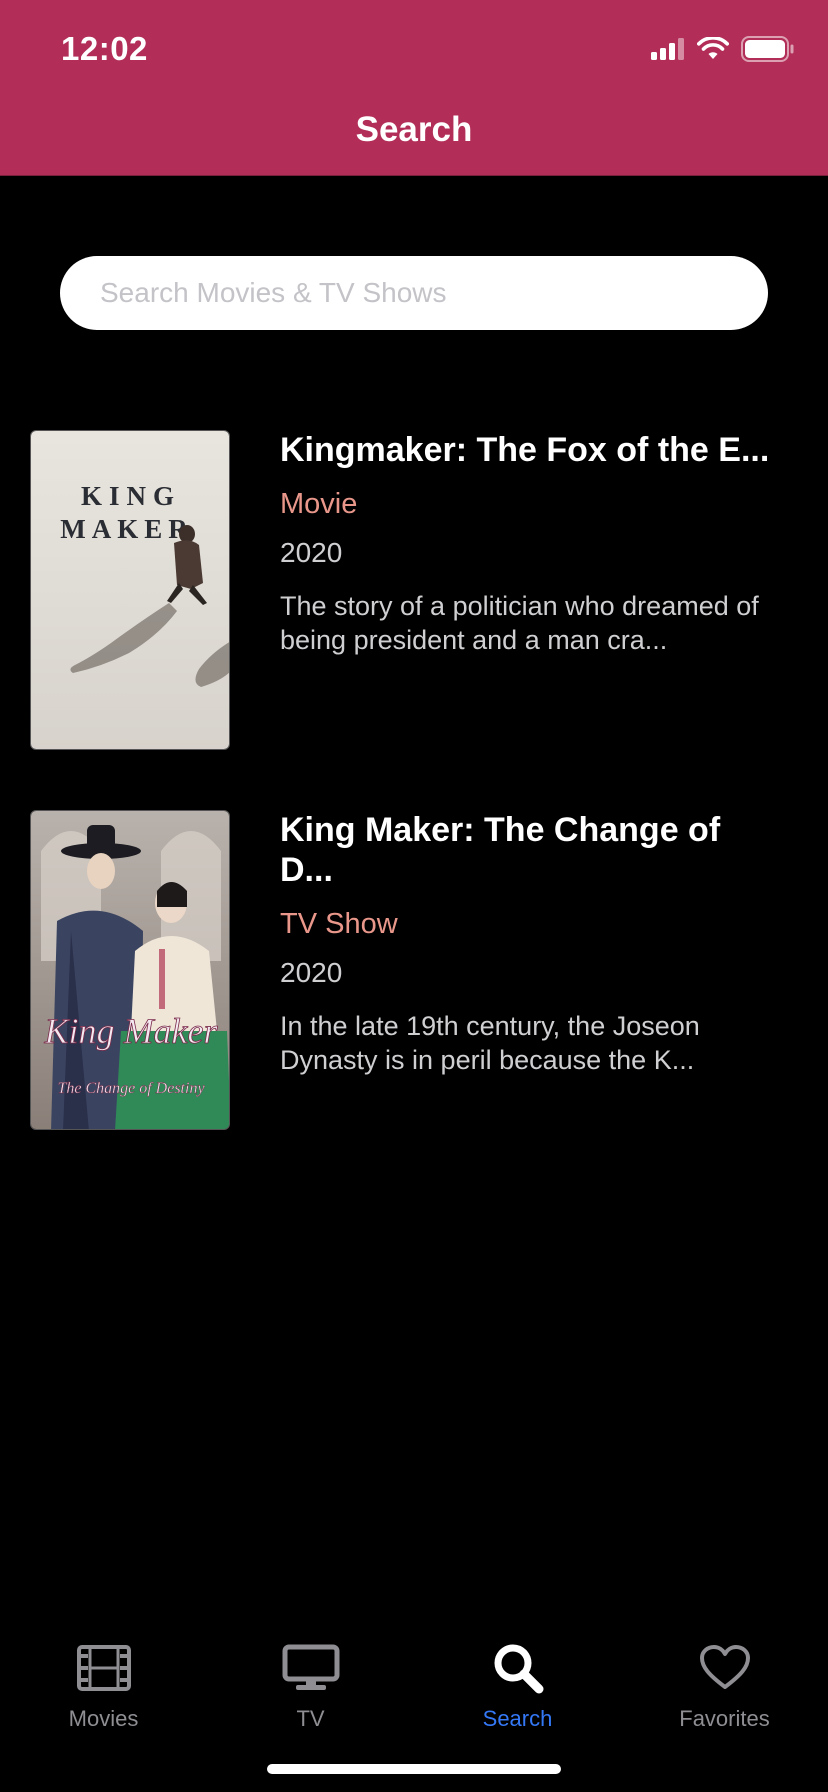 The width and height of the screenshot is (828, 1792). I want to click on tab-tv: TV, so click(310, 1695).